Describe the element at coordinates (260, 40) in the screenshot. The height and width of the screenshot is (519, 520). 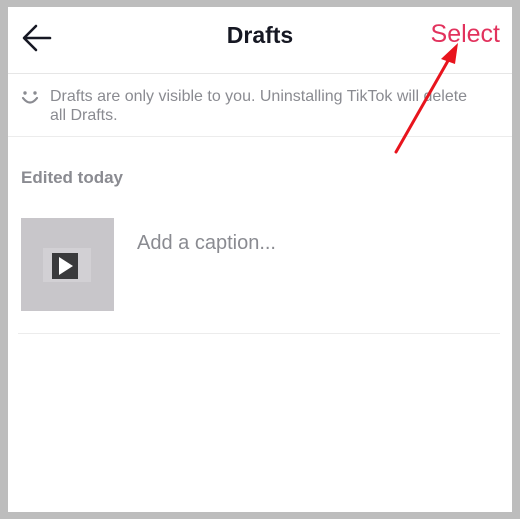
I see `header-bar: Drafts Select` at that location.